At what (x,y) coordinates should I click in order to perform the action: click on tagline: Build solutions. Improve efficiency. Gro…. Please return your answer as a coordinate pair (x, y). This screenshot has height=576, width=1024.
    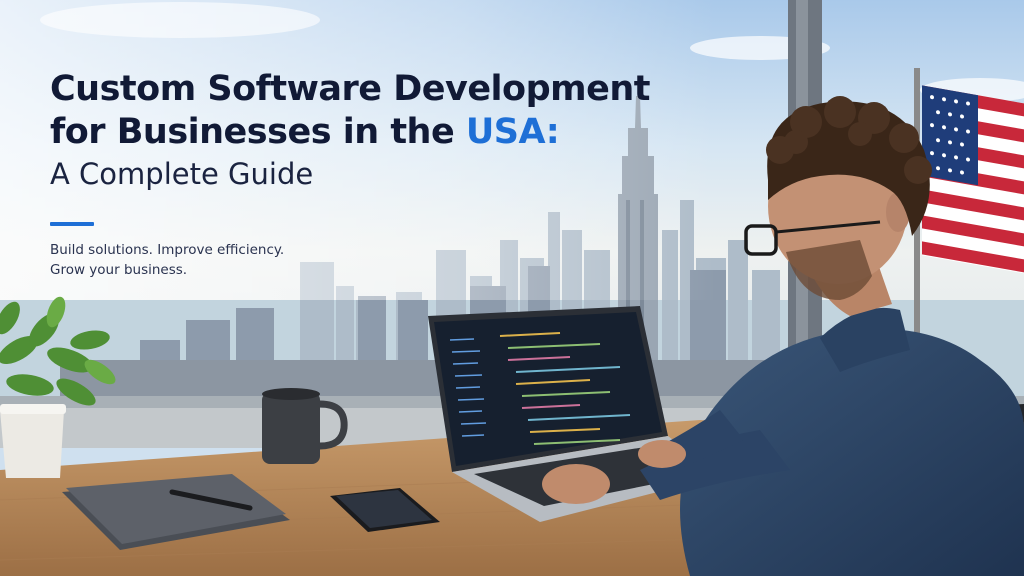
    Looking at the image, I should click on (210, 260).